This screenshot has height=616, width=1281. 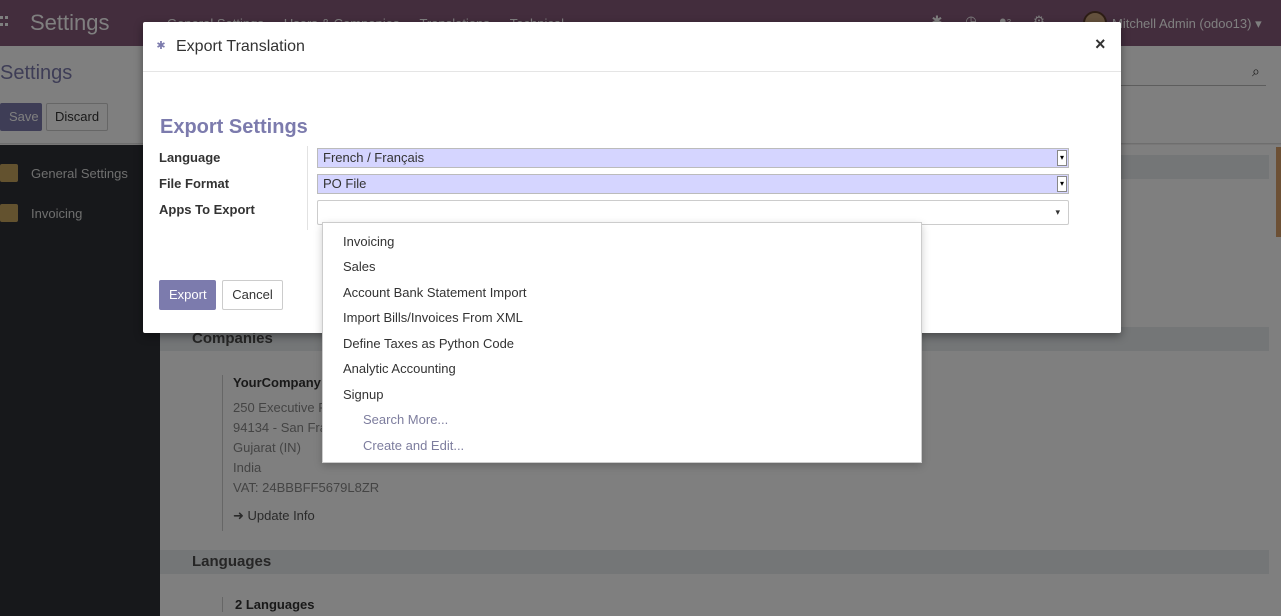 What do you see at coordinates (693, 158) in the screenshot?
I see `language-select: French / Français ▾` at bounding box center [693, 158].